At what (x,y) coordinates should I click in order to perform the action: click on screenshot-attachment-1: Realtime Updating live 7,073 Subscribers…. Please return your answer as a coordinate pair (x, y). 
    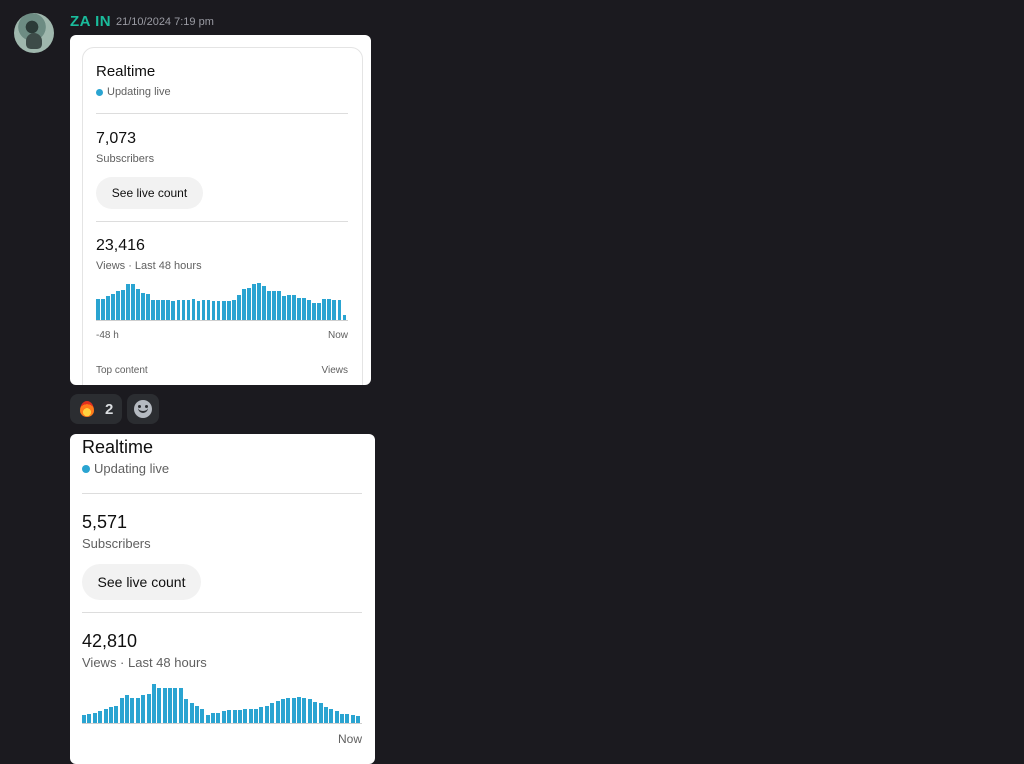
    Looking at the image, I should click on (220, 210).